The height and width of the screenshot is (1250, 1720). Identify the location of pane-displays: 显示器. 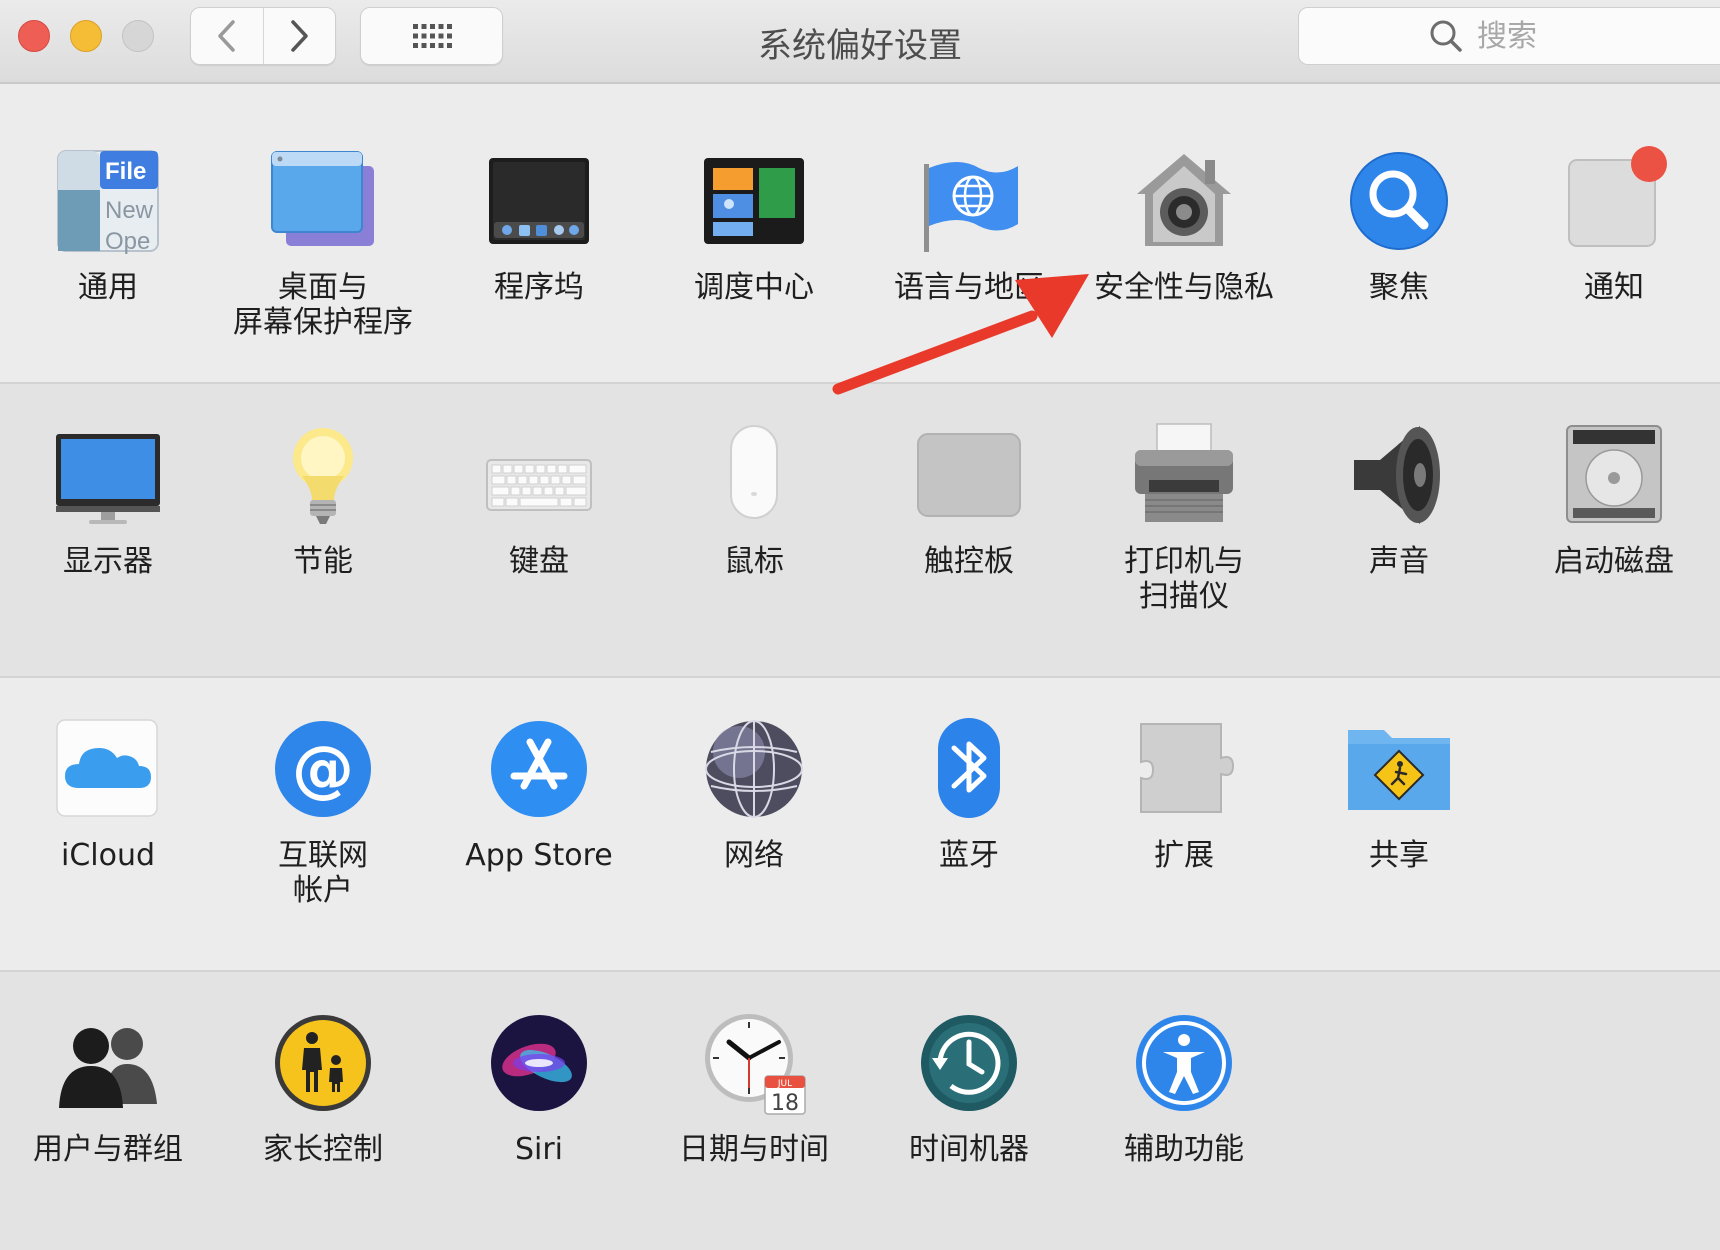
(108, 499).